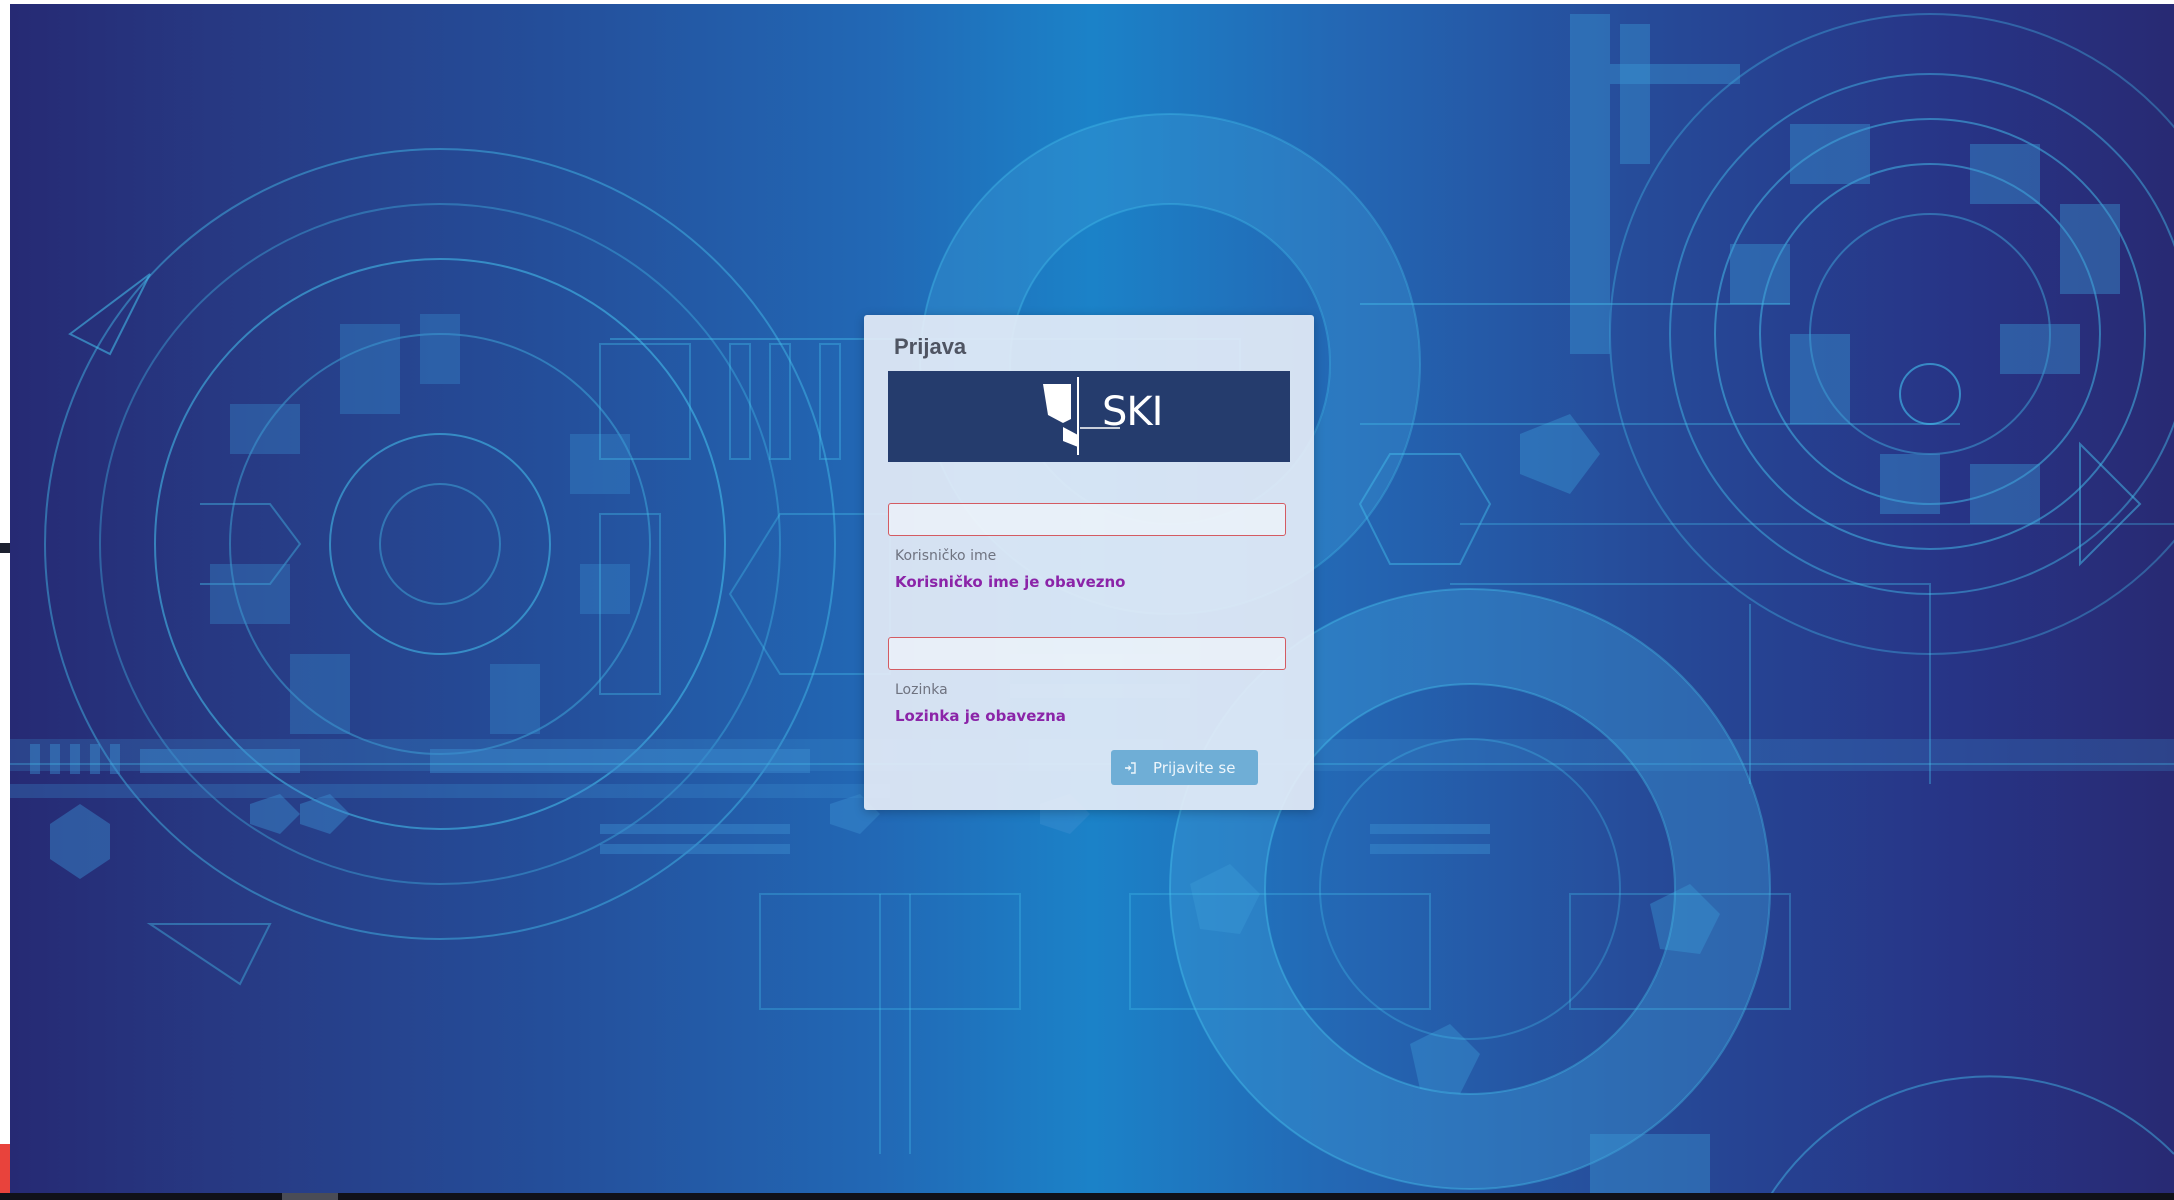 The height and width of the screenshot is (1200, 2174). Describe the element at coordinates (980, 716) in the screenshot. I see `password-error: Lozinka je obavezna` at that location.